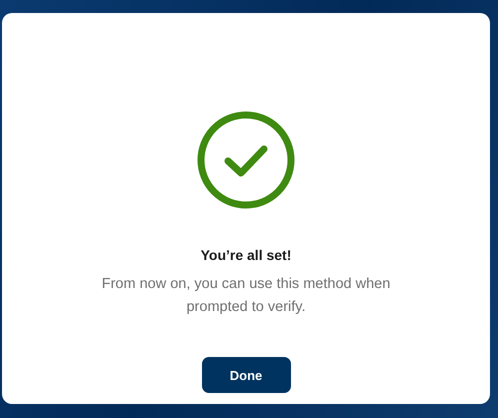 The height and width of the screenshot is (418, 498). Describe the element at coordinates (246, 255) in the screenshot. I see `dialog-title: You’re all set!` at that location.